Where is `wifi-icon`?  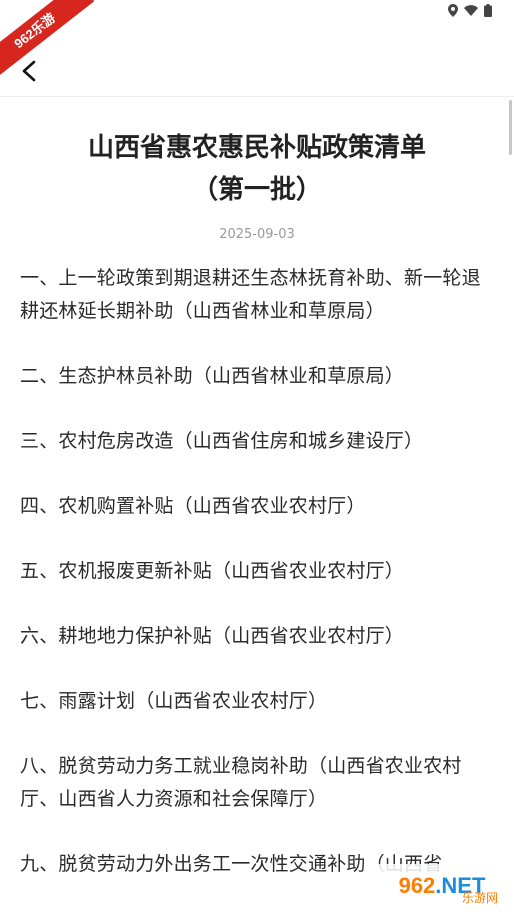 wifi-icon is located at coordinates (471, 12).